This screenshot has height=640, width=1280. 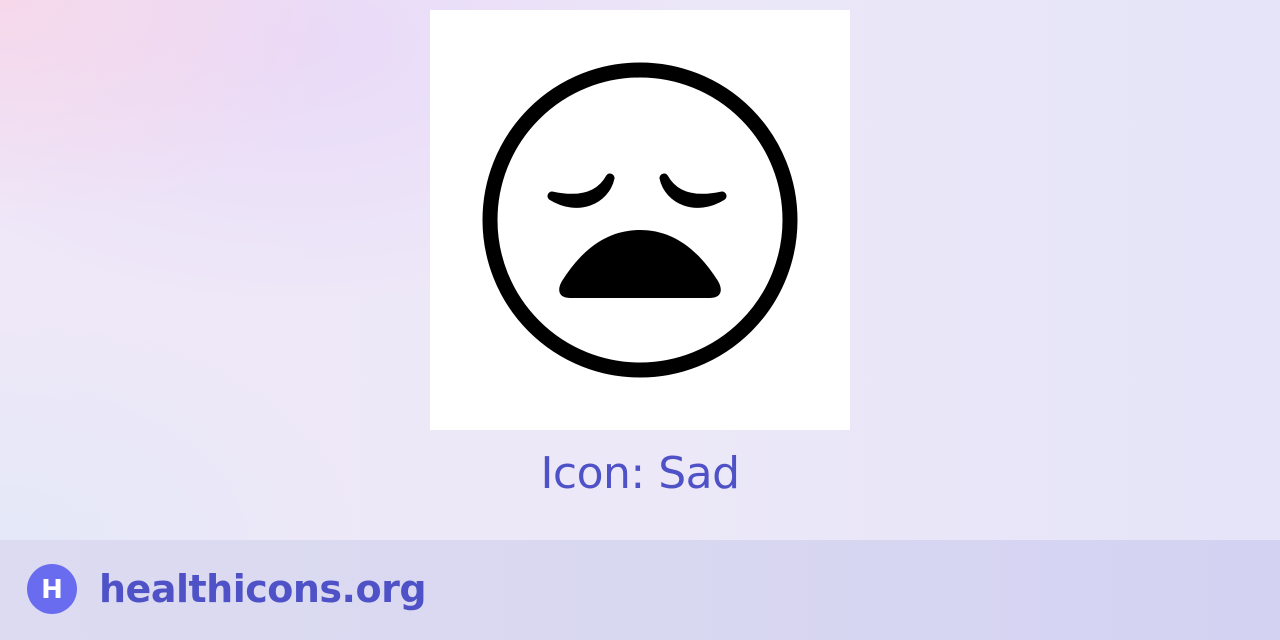 What do you see at coordinates (640, 473) in the screenshot?
I see `icon-title: Icon: Sad` at bounding box center [640, 473].